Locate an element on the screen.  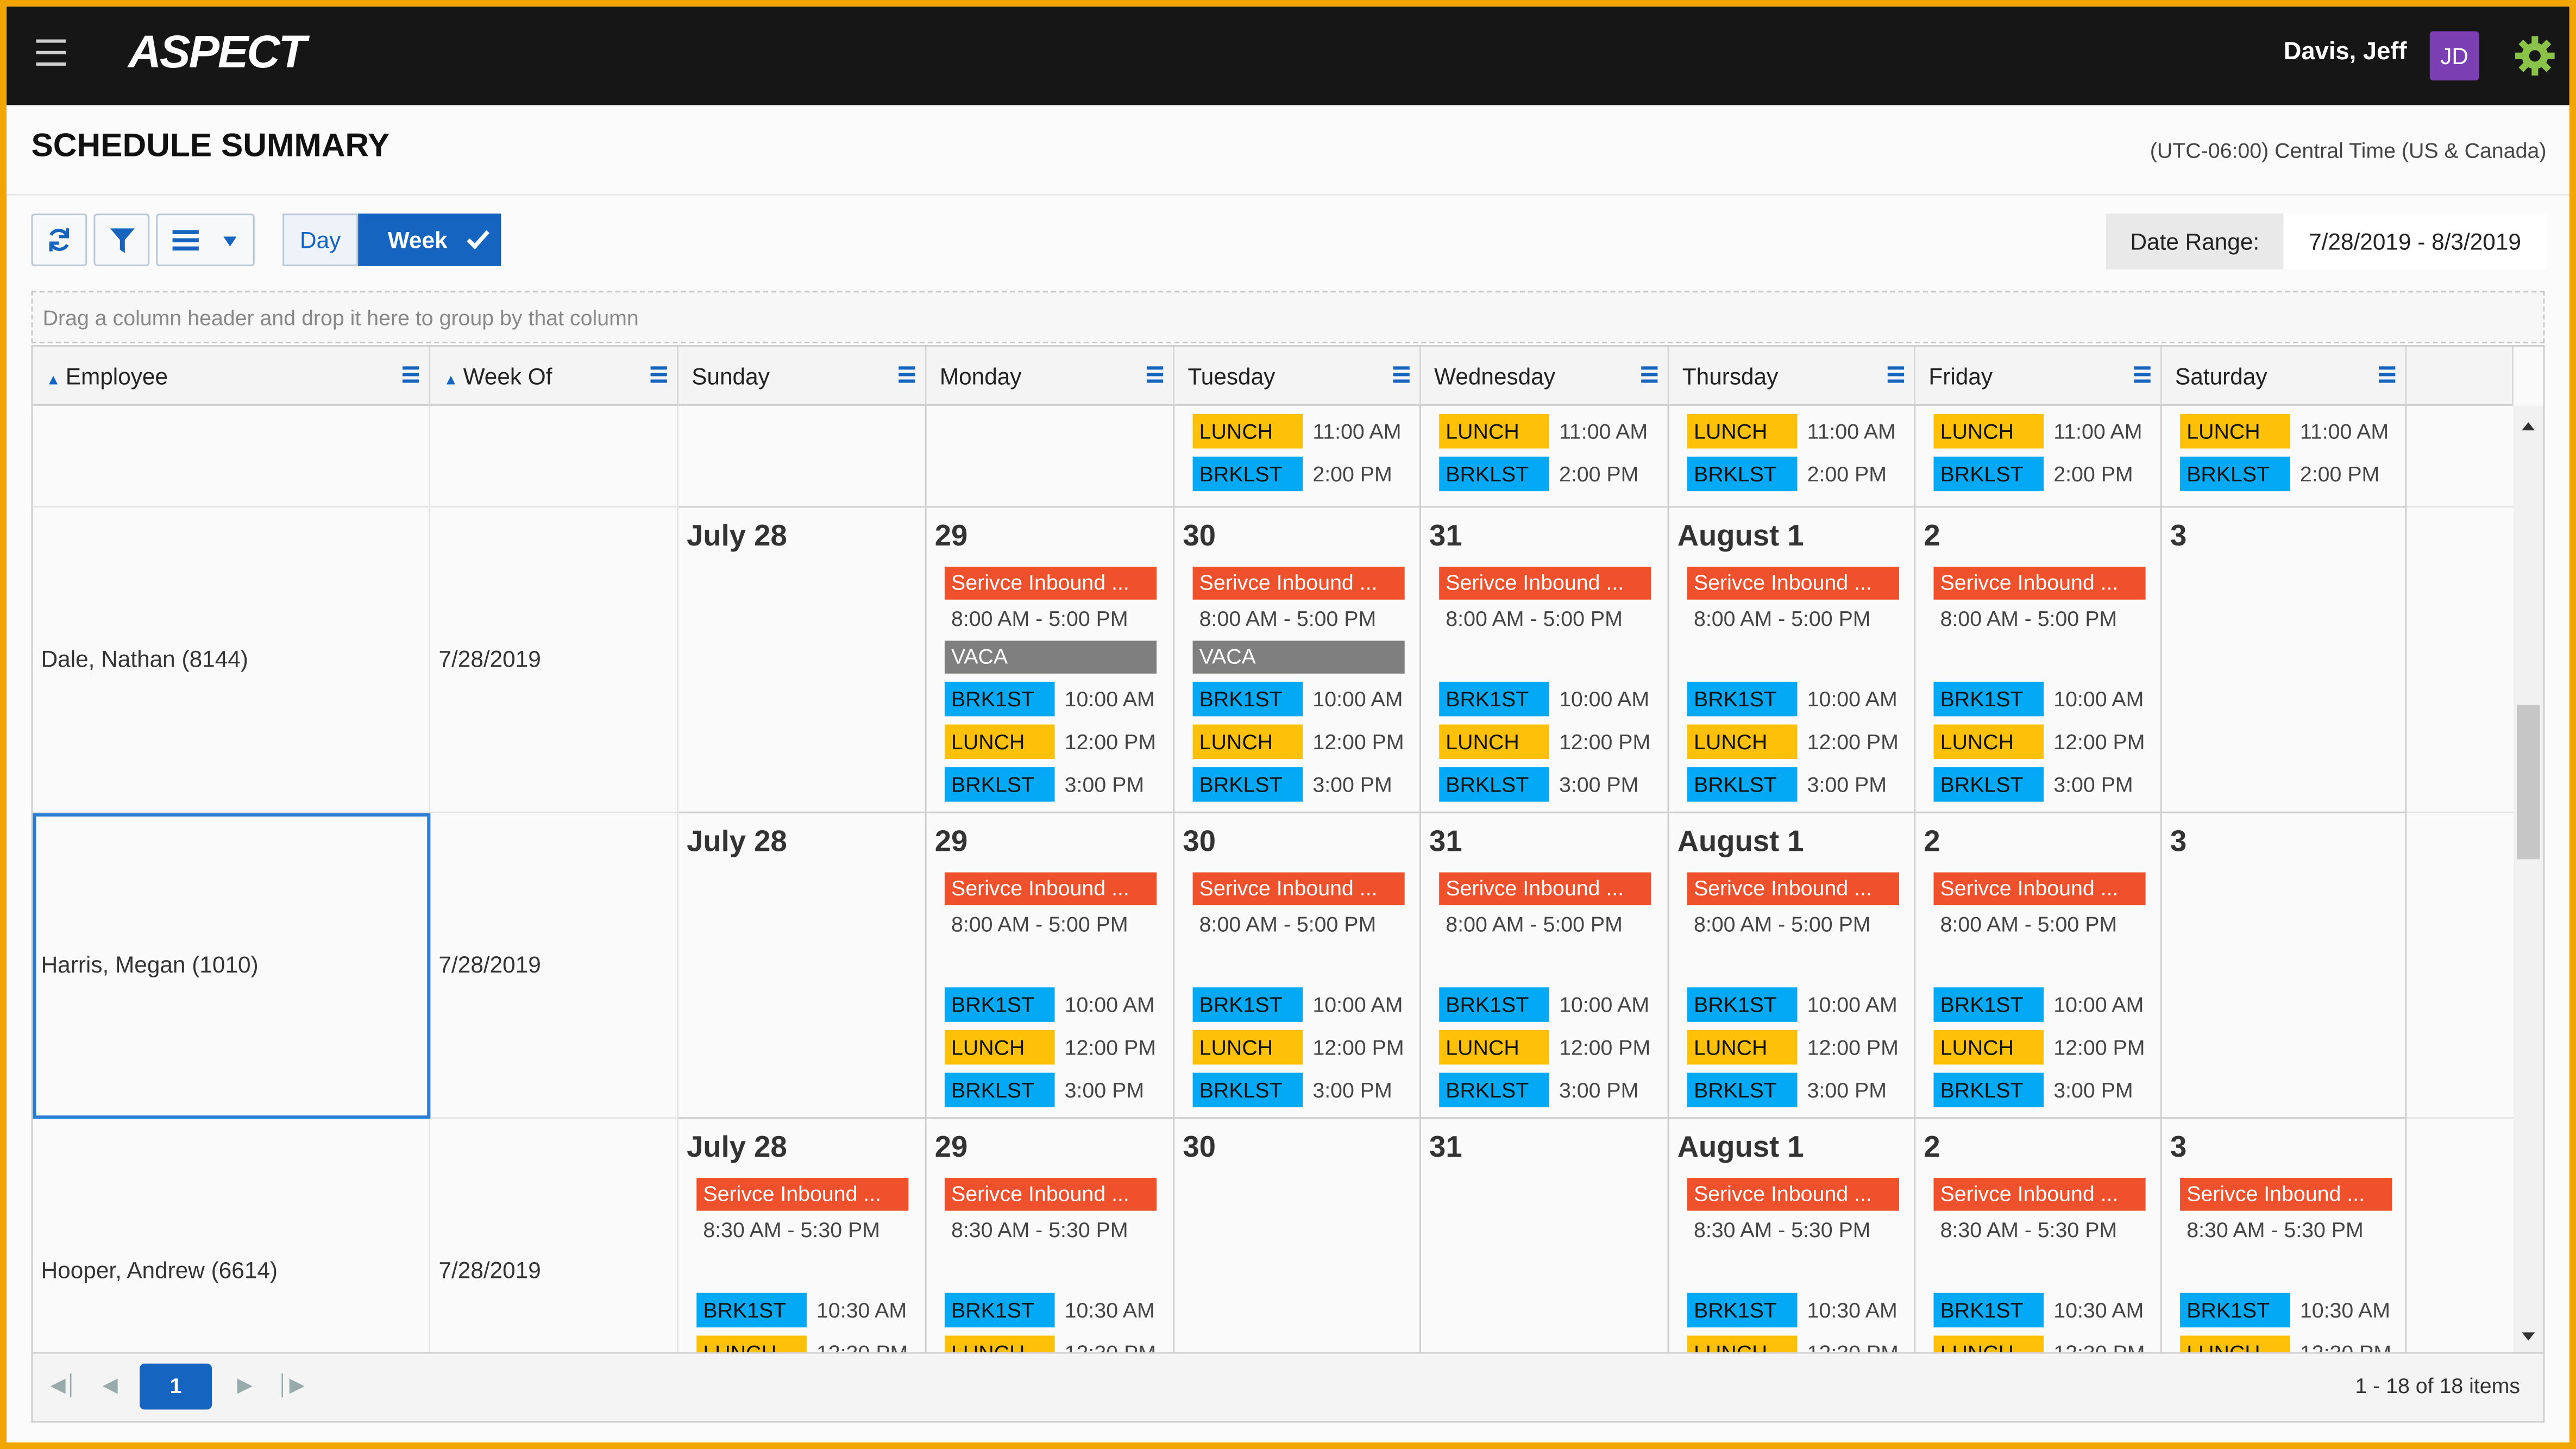
scroll-down-icon is located at coordinates (2528, 1336).